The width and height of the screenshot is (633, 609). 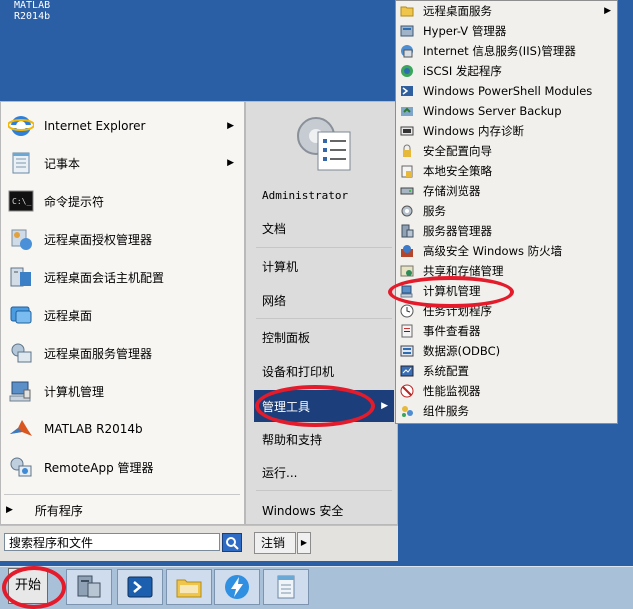 What do you see at coordinates (407, 391) in the screenshot?
I see `performance-monitor-icon` at bounding box center [407, 391].